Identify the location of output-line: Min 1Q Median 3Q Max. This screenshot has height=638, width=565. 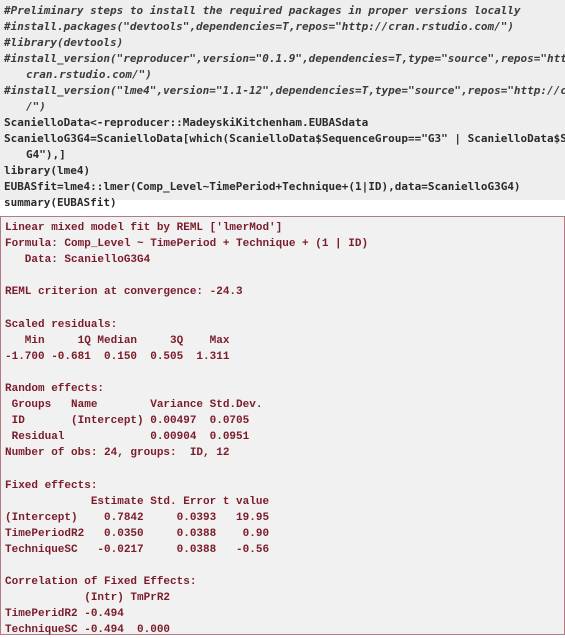
(117, 340).